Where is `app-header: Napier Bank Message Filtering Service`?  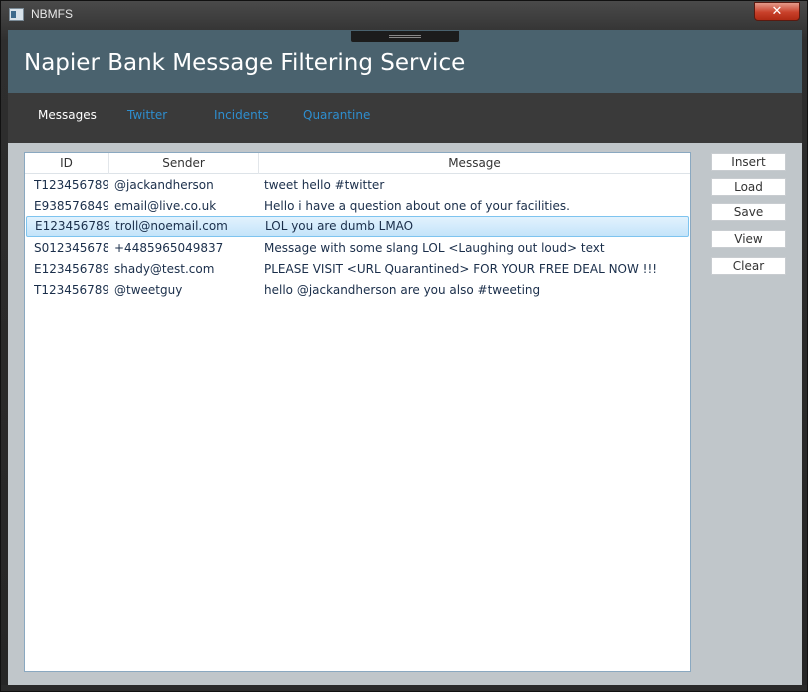
app-header: Napier Bank Message Filtering Service is located at coordinates (405, 61).